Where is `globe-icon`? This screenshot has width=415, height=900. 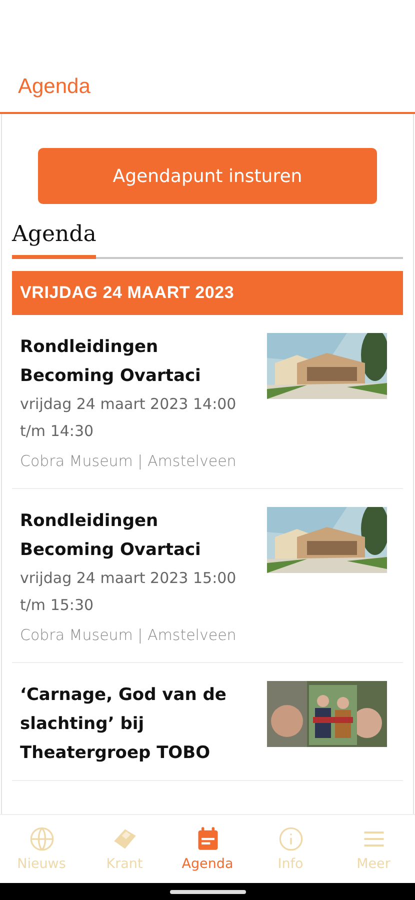 globe-icon is located at coordinates (41, 839).